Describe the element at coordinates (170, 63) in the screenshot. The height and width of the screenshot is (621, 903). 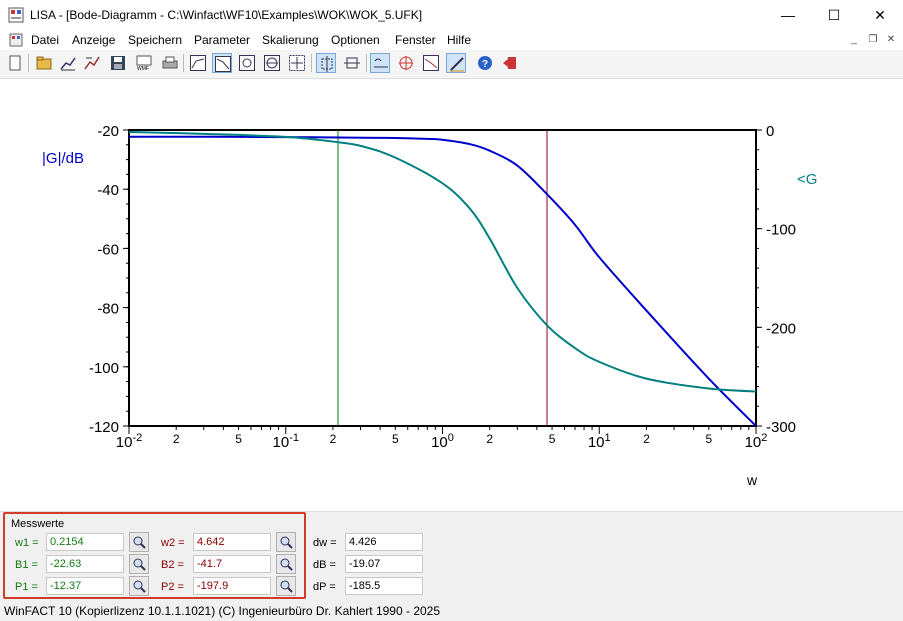
I see `print-button` at that location.